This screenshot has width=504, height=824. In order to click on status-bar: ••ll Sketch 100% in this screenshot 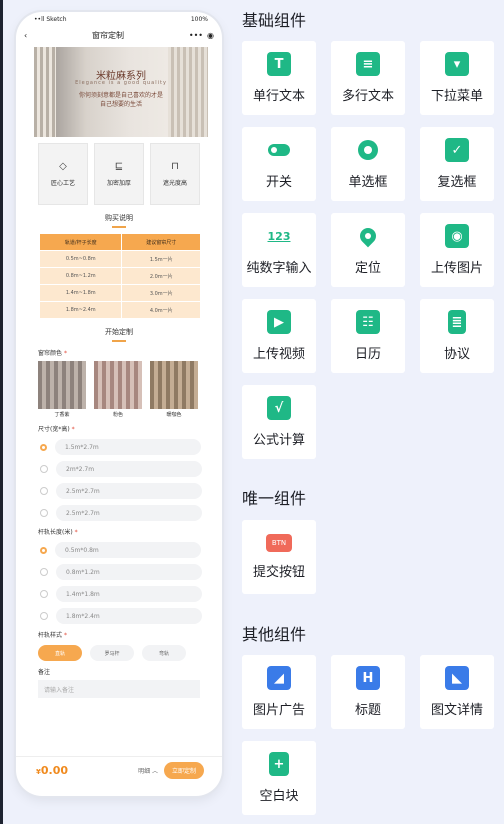, I will do `click(119, 19)`.